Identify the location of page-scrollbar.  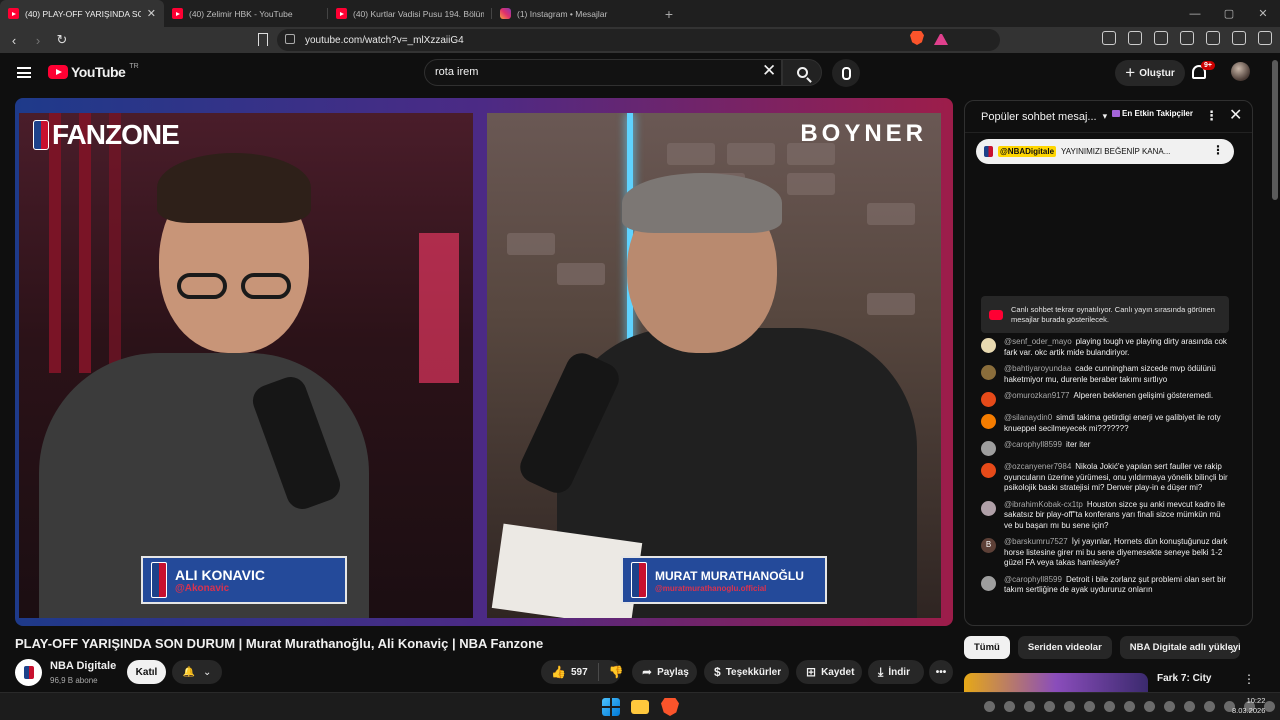
(1275, 130).